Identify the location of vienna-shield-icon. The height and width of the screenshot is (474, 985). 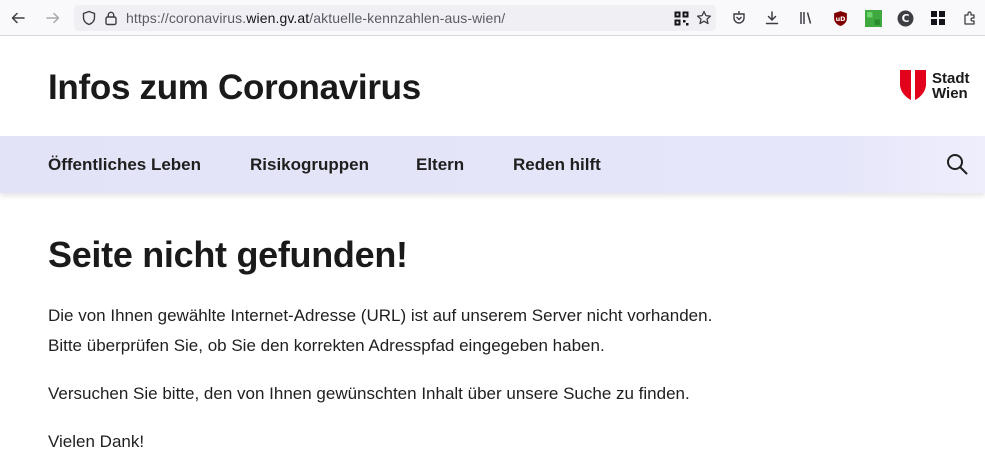
(913, 85).